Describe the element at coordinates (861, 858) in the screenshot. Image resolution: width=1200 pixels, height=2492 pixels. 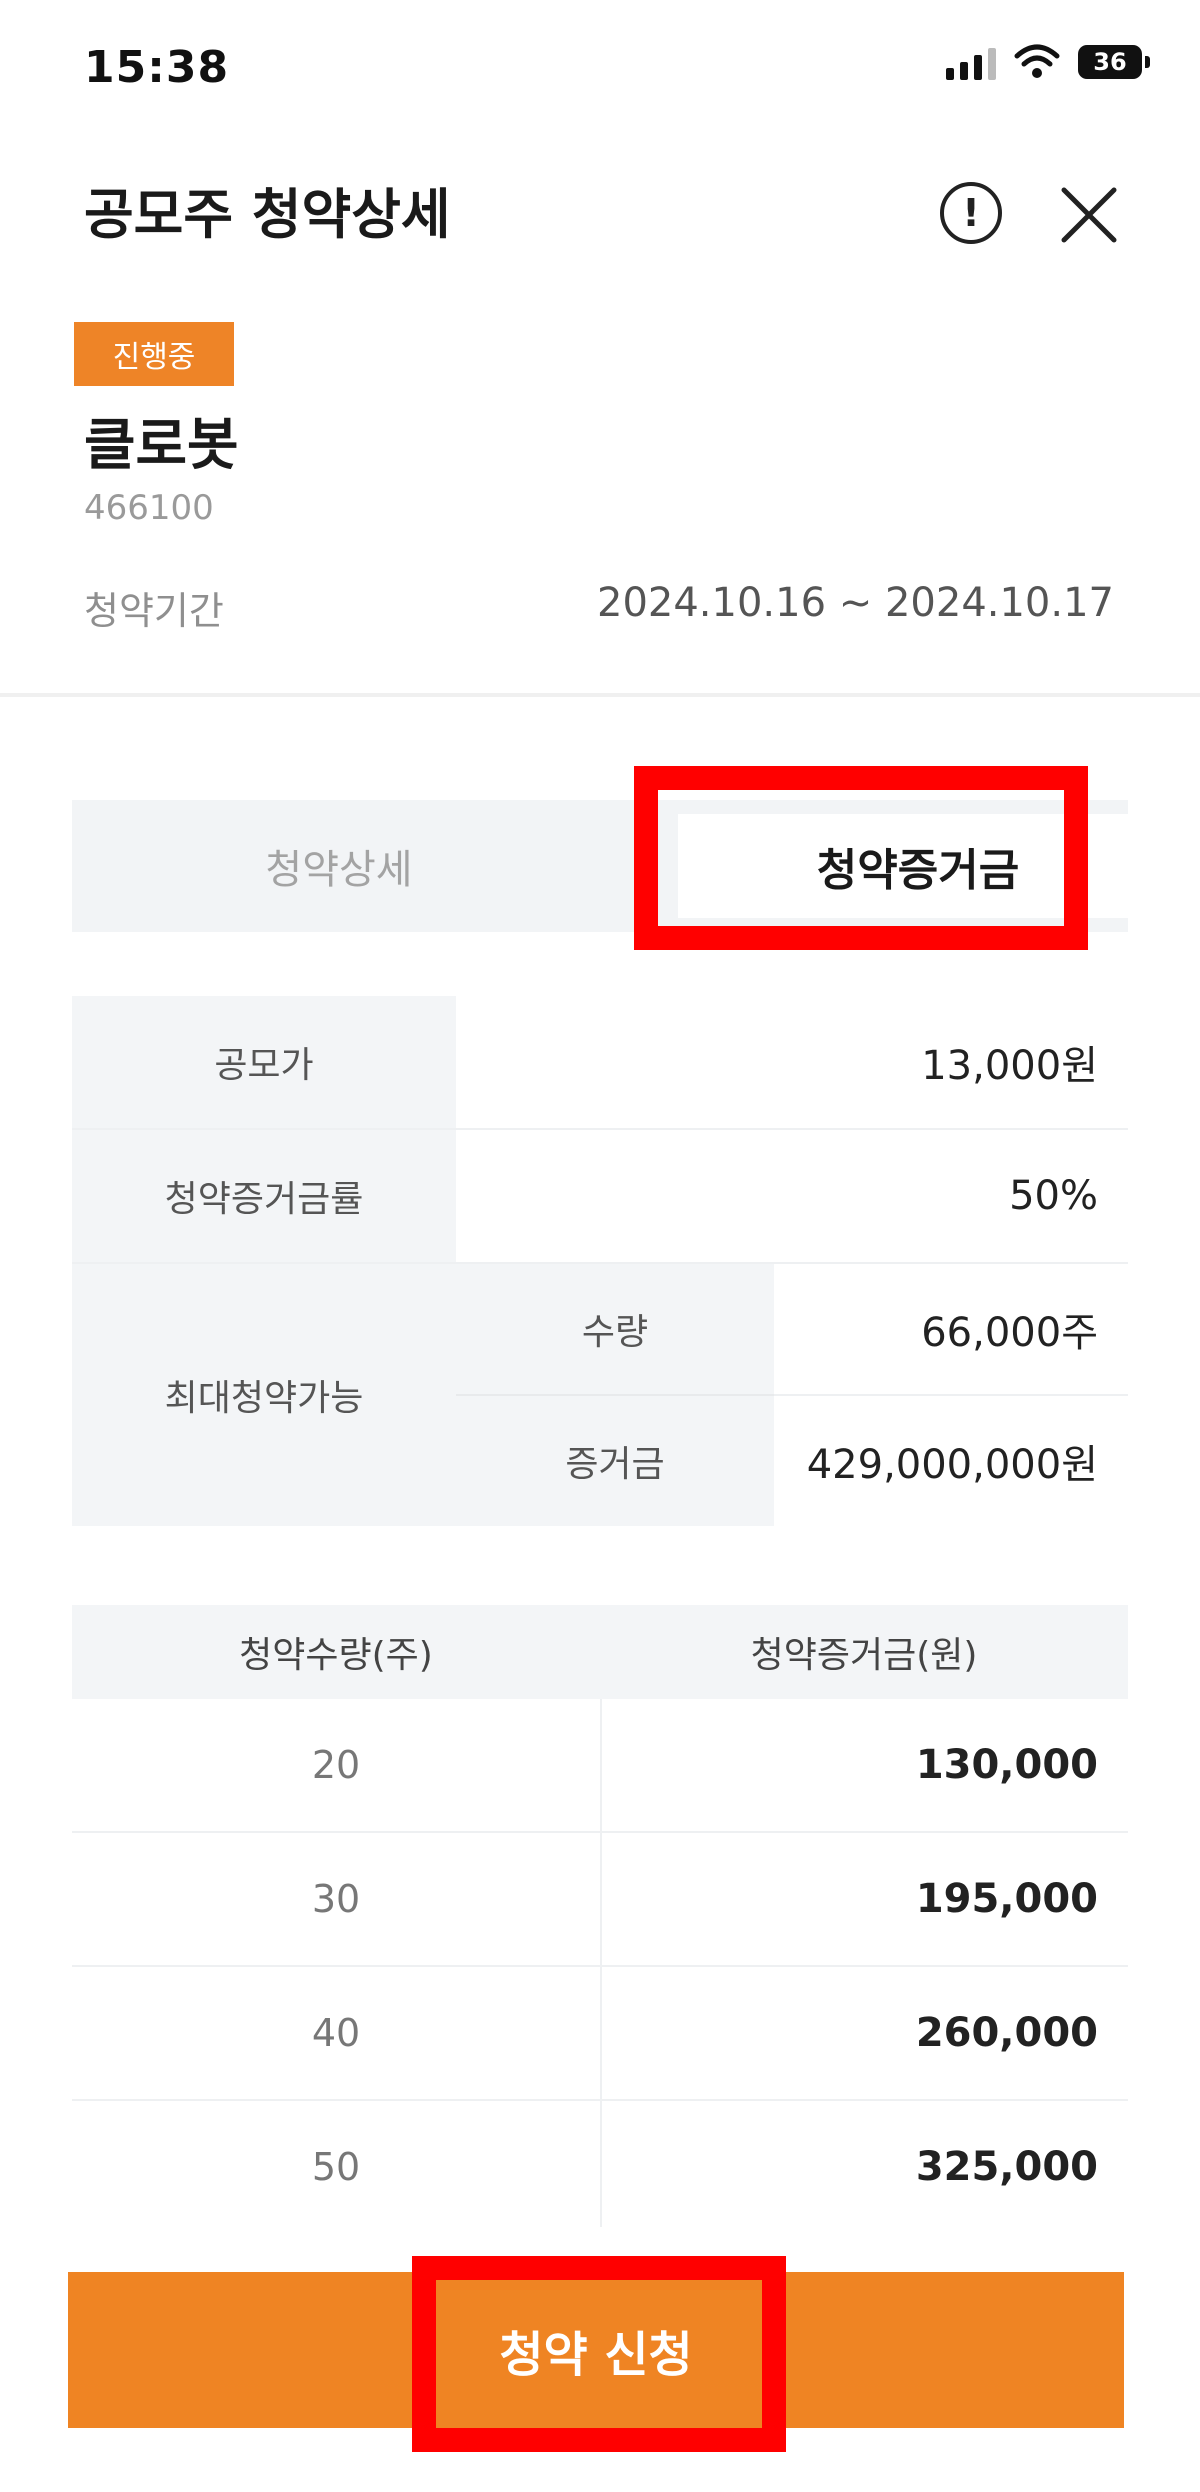
I see `highlight-box-tab` at that location.